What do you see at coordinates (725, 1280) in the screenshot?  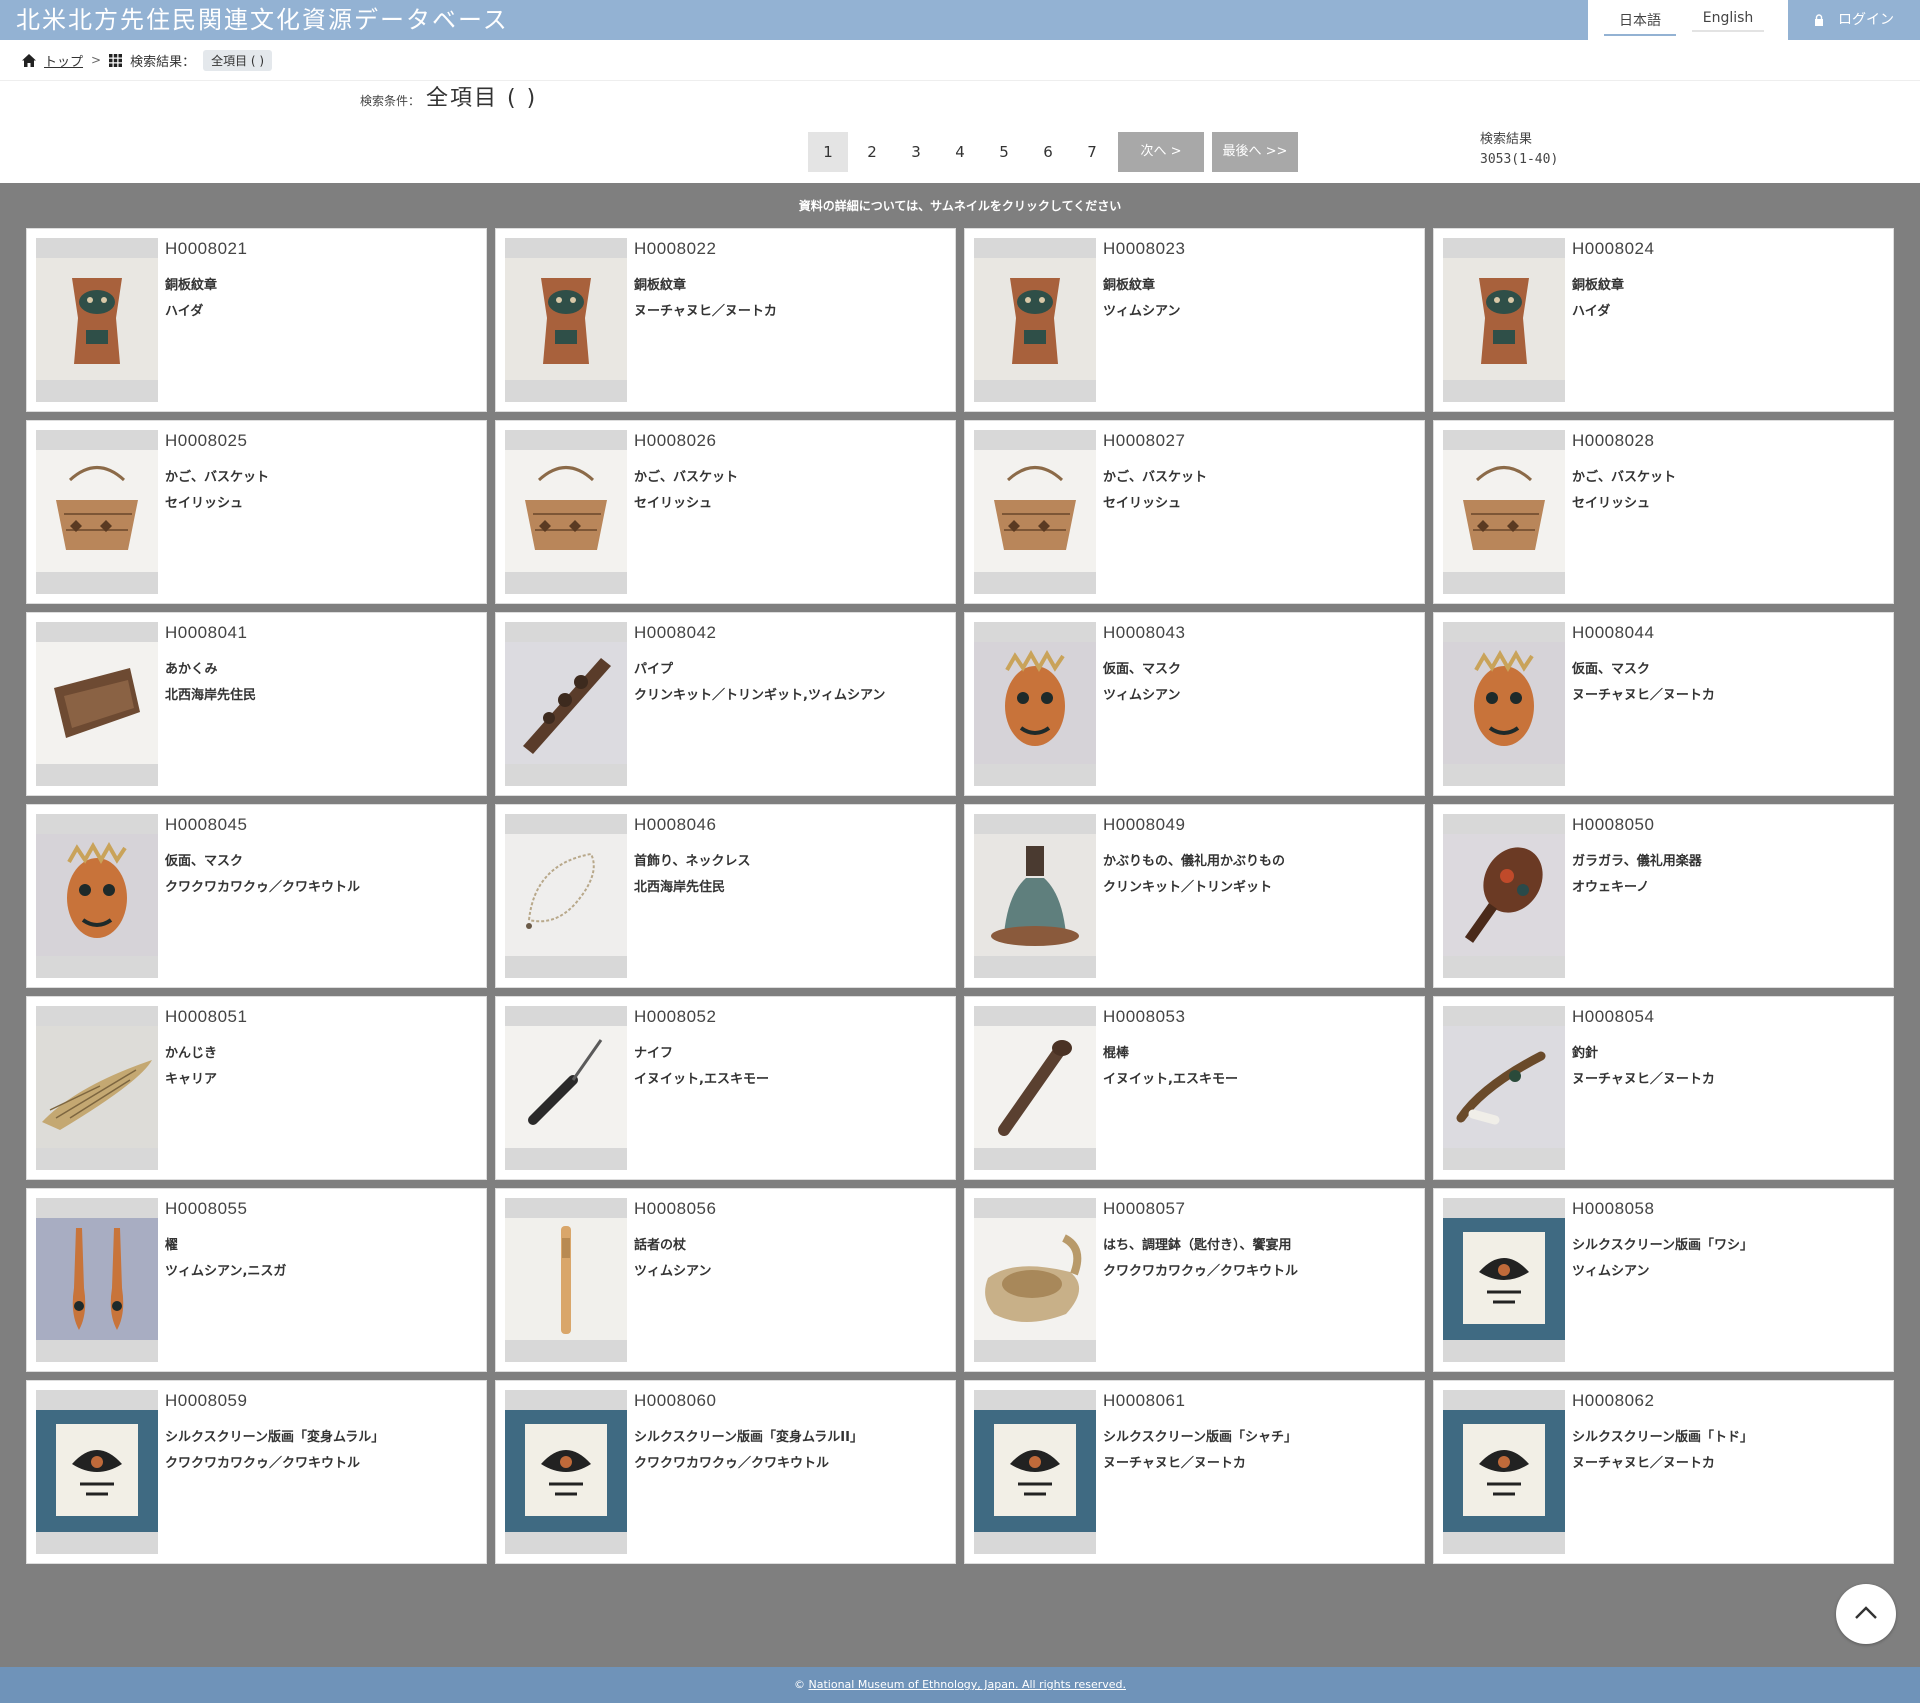 I see `result-card: H0008056 話者の杖 ツィムシアン` at bounding box center [725, 1280].